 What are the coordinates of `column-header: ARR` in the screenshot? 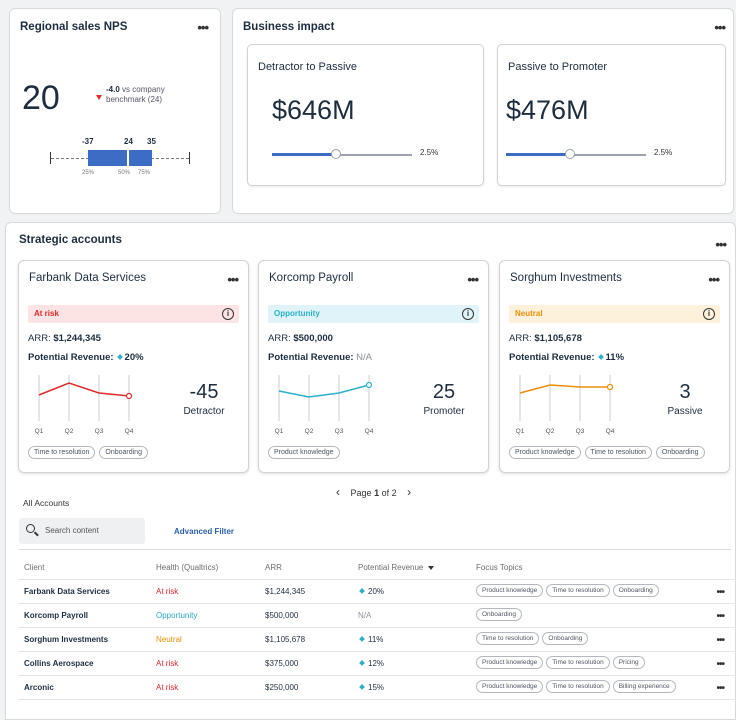 It's located at (273, 567).